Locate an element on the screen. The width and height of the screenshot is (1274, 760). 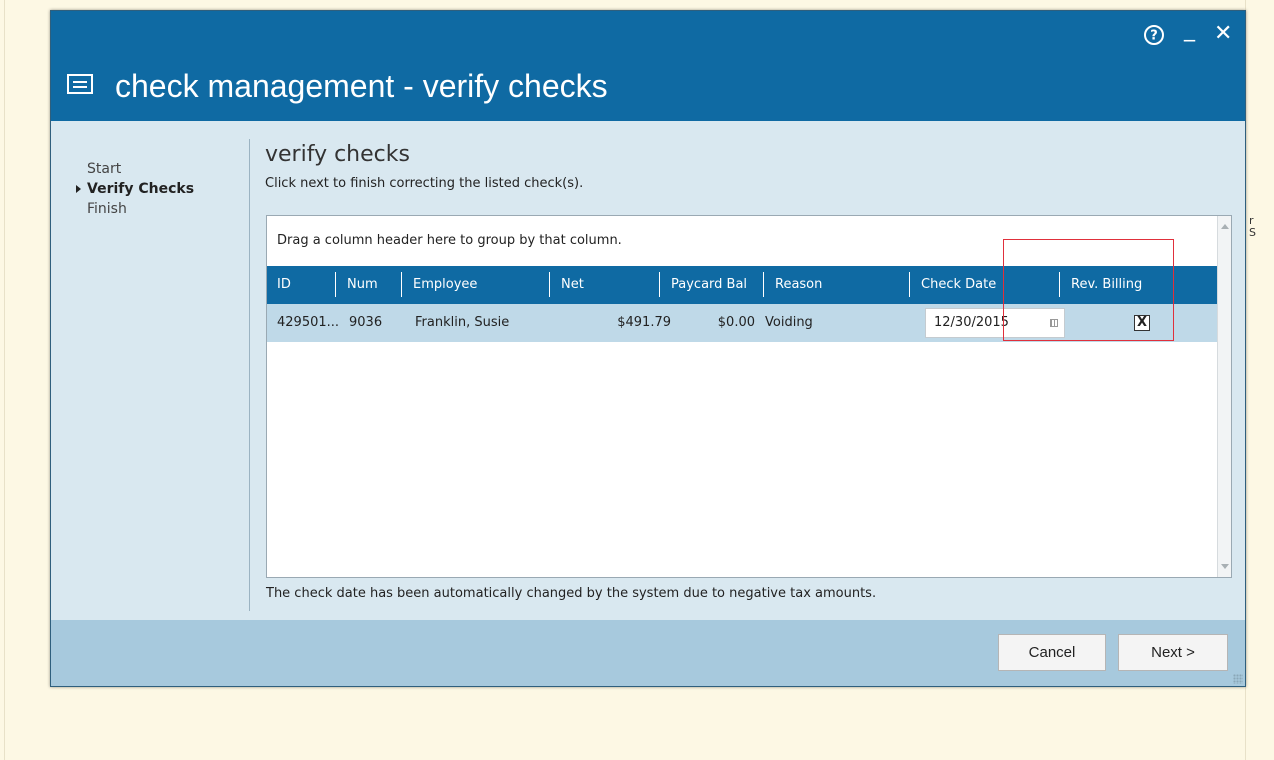
title-bar: ? _ ✕ check management - verify checks is located at coordinates (648, 66).